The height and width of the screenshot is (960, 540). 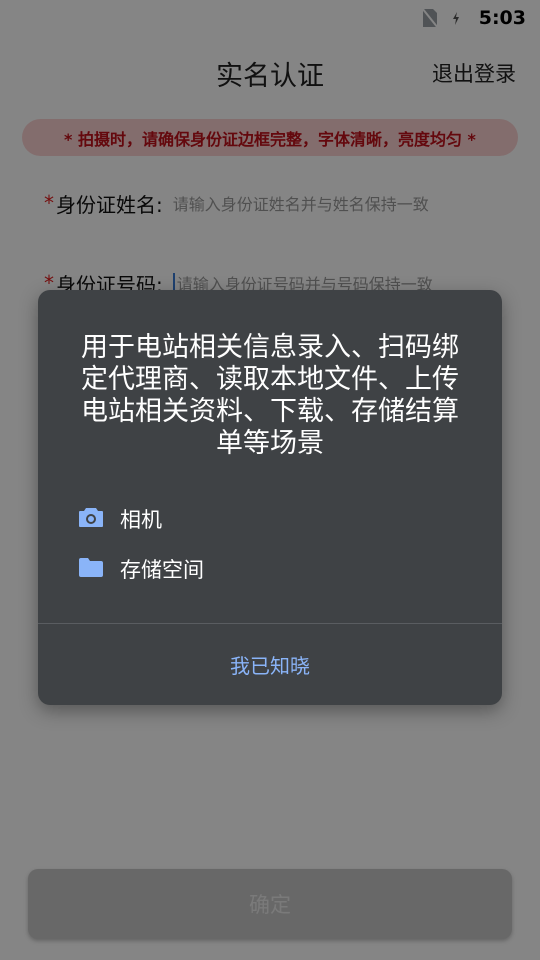 What do you see at coordinates (141, 520) in the screenshot?
I see `permission-label: 相机` at bounding box center [141, 520].